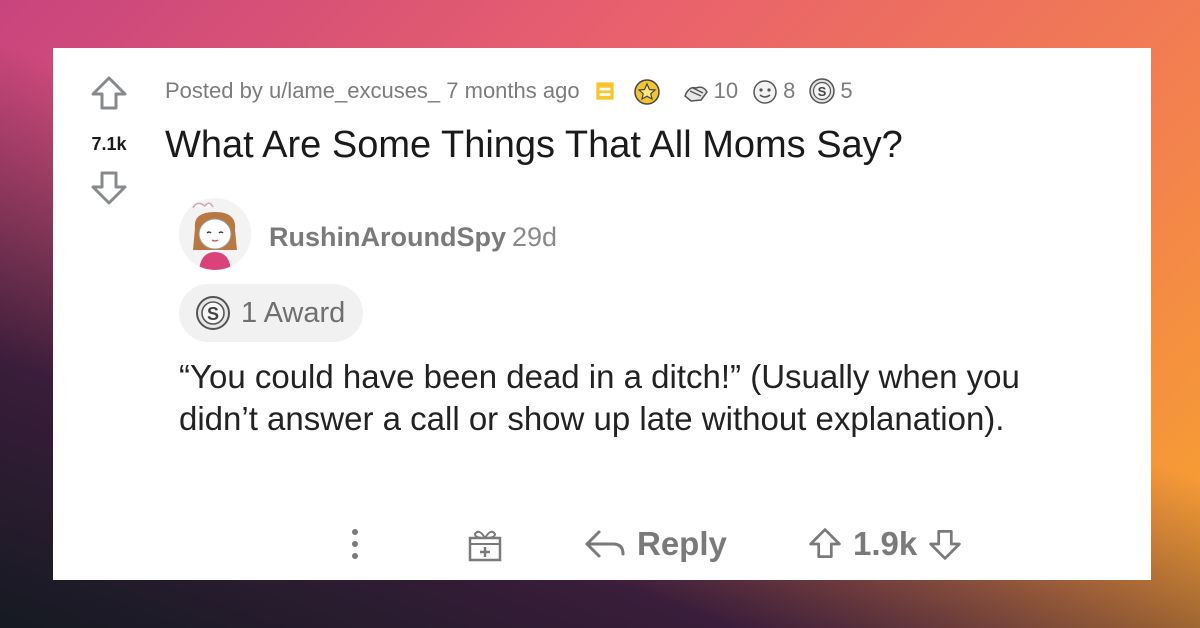  Describe the element at coordinates (695, 94) in the screenshot. I see `helpful-hands-award-icon` at that location.